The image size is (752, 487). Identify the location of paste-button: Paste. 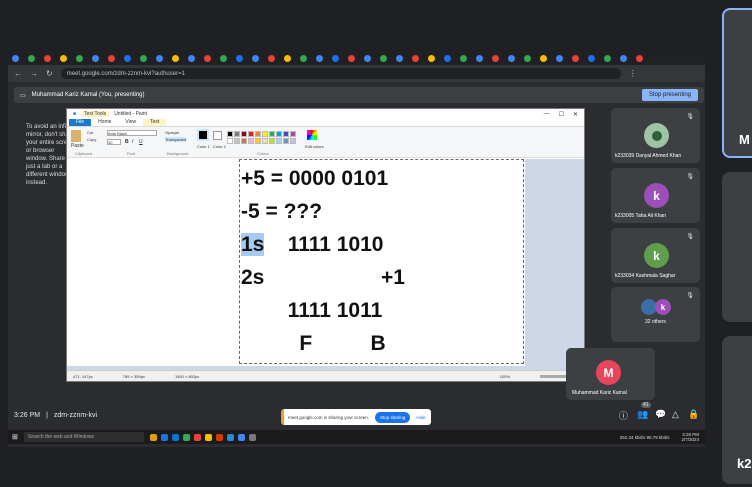
(77, 139).